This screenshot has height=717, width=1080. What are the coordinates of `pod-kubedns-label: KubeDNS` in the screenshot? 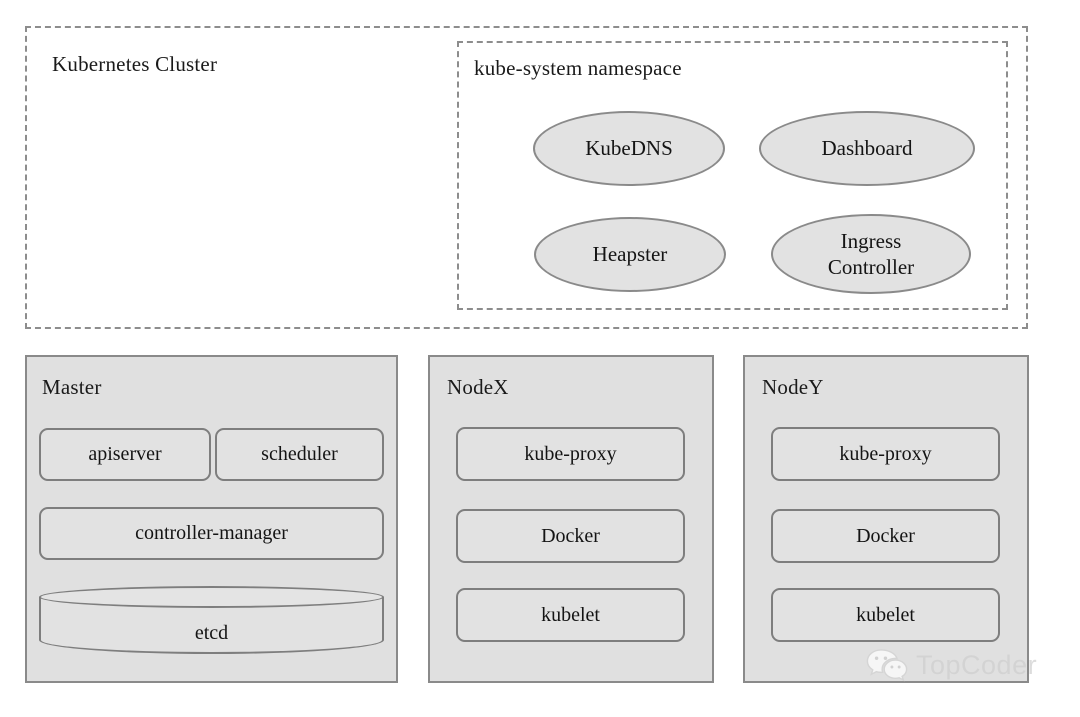 It's located at (629, 148).